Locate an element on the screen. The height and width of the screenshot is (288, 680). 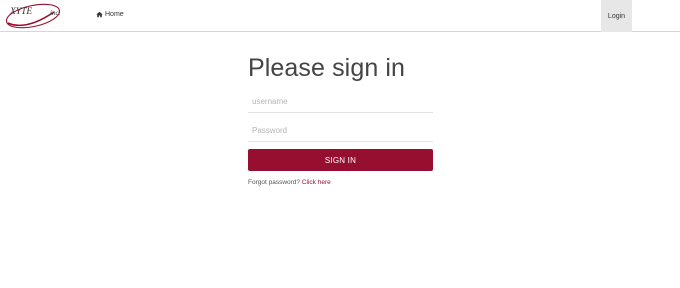
nav-home-link: Home is located at coordinates (110, 14).